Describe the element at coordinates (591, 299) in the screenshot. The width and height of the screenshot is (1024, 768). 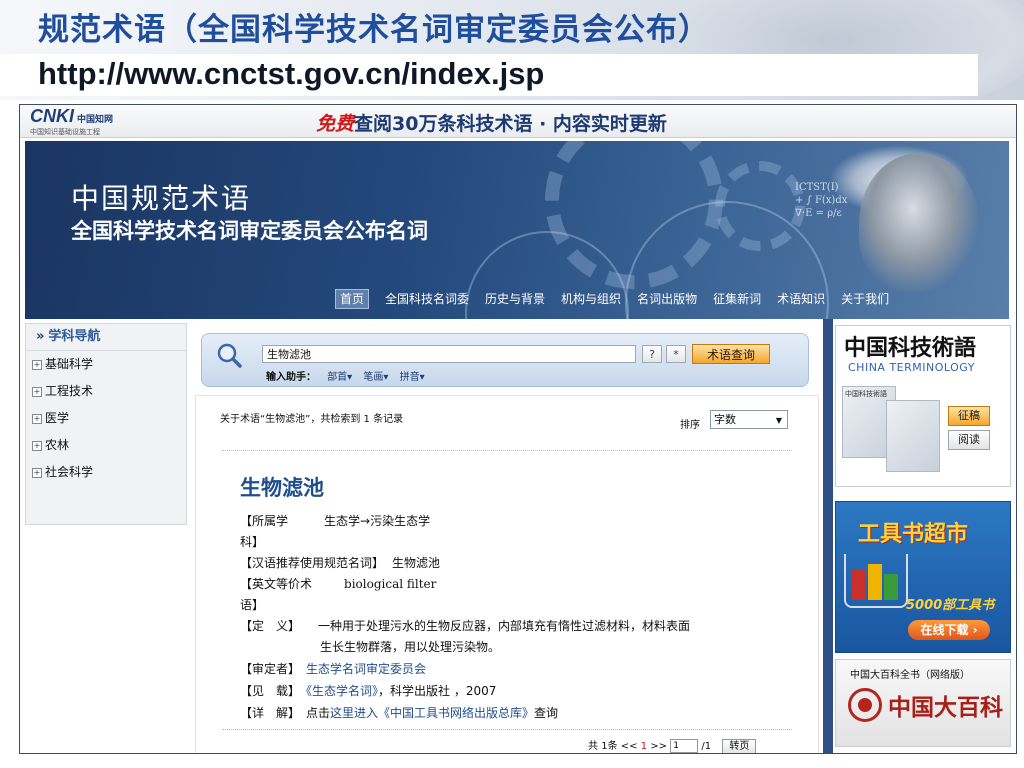
I see `nav-organization: 机构与组织` at that location.